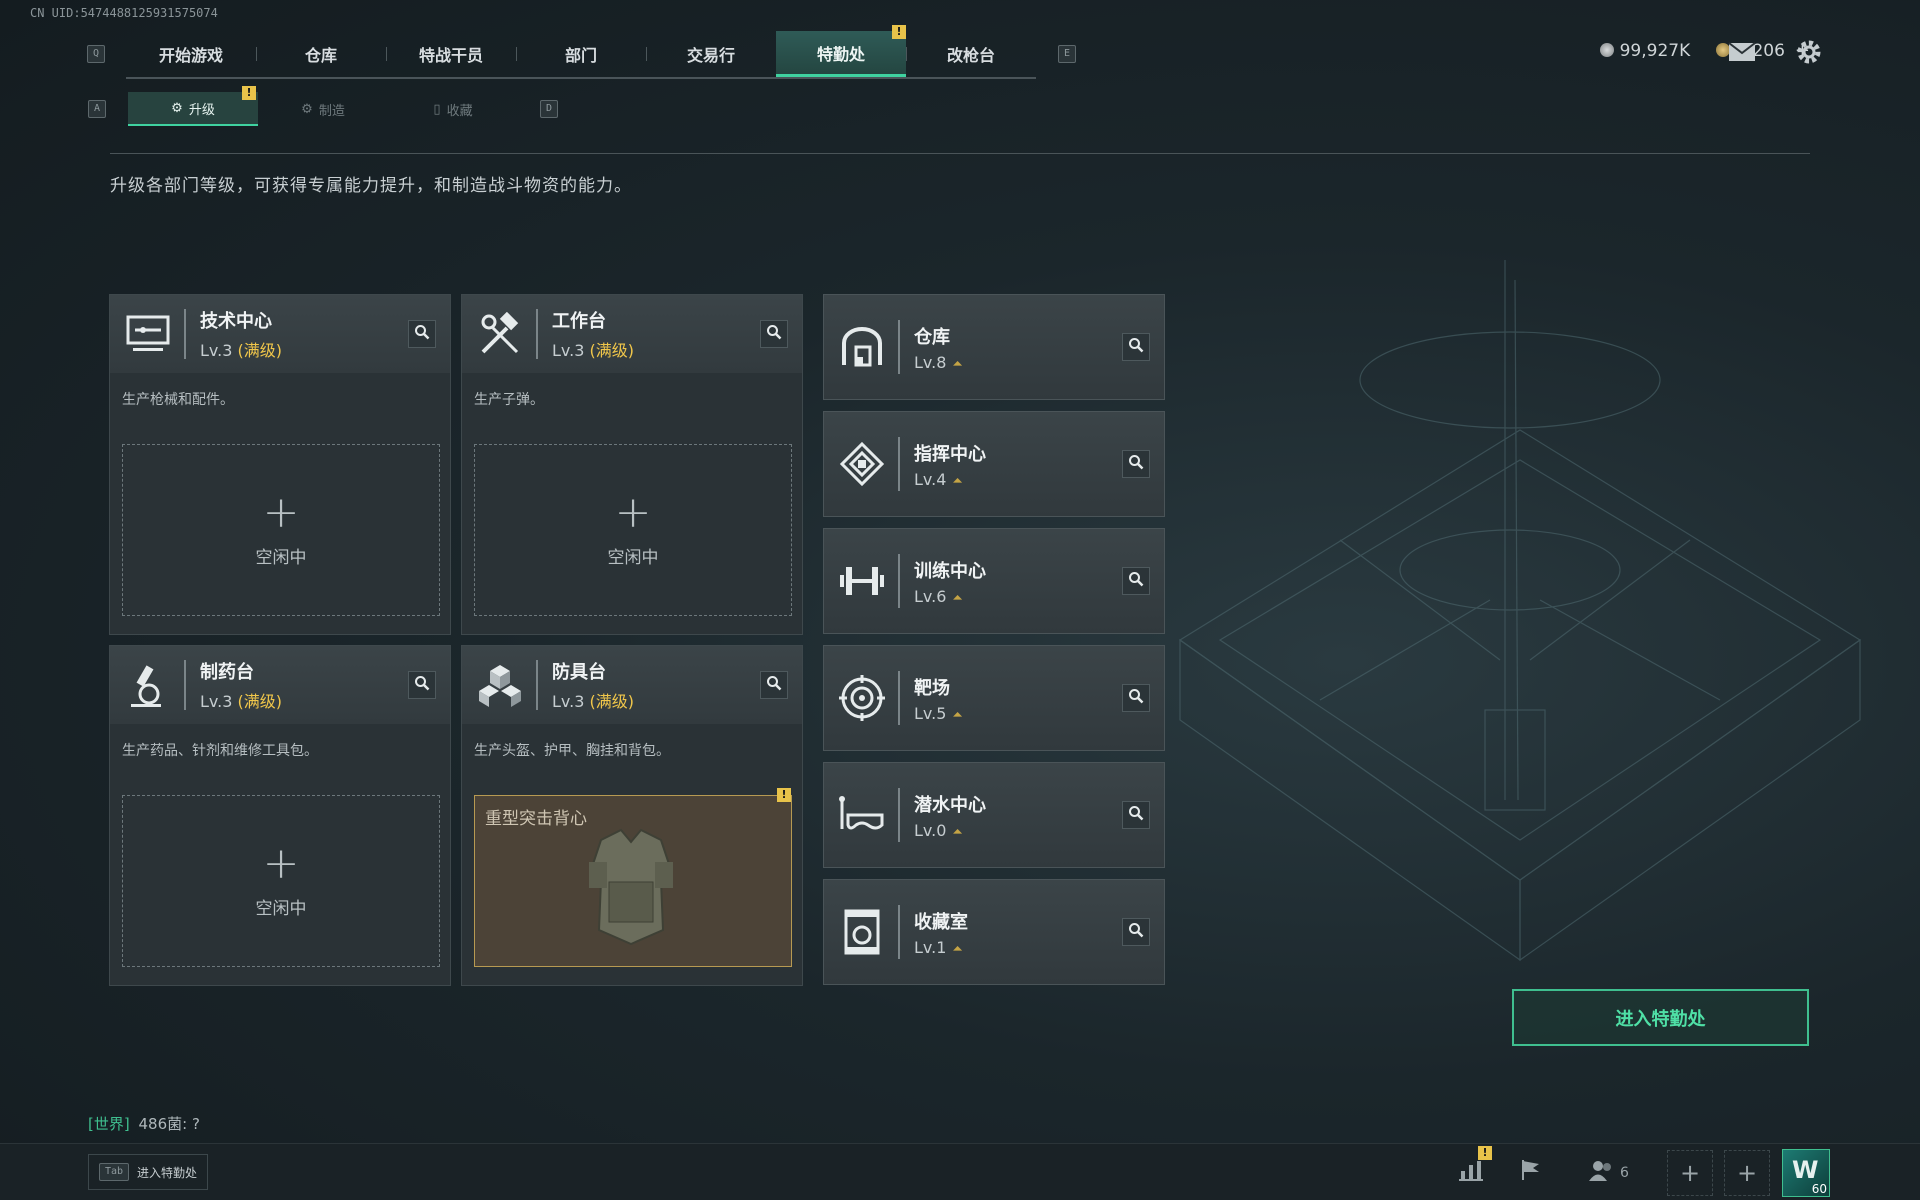  I want to click on tab-hint-button: Tab 进入特勤处, so click(148, 1172).